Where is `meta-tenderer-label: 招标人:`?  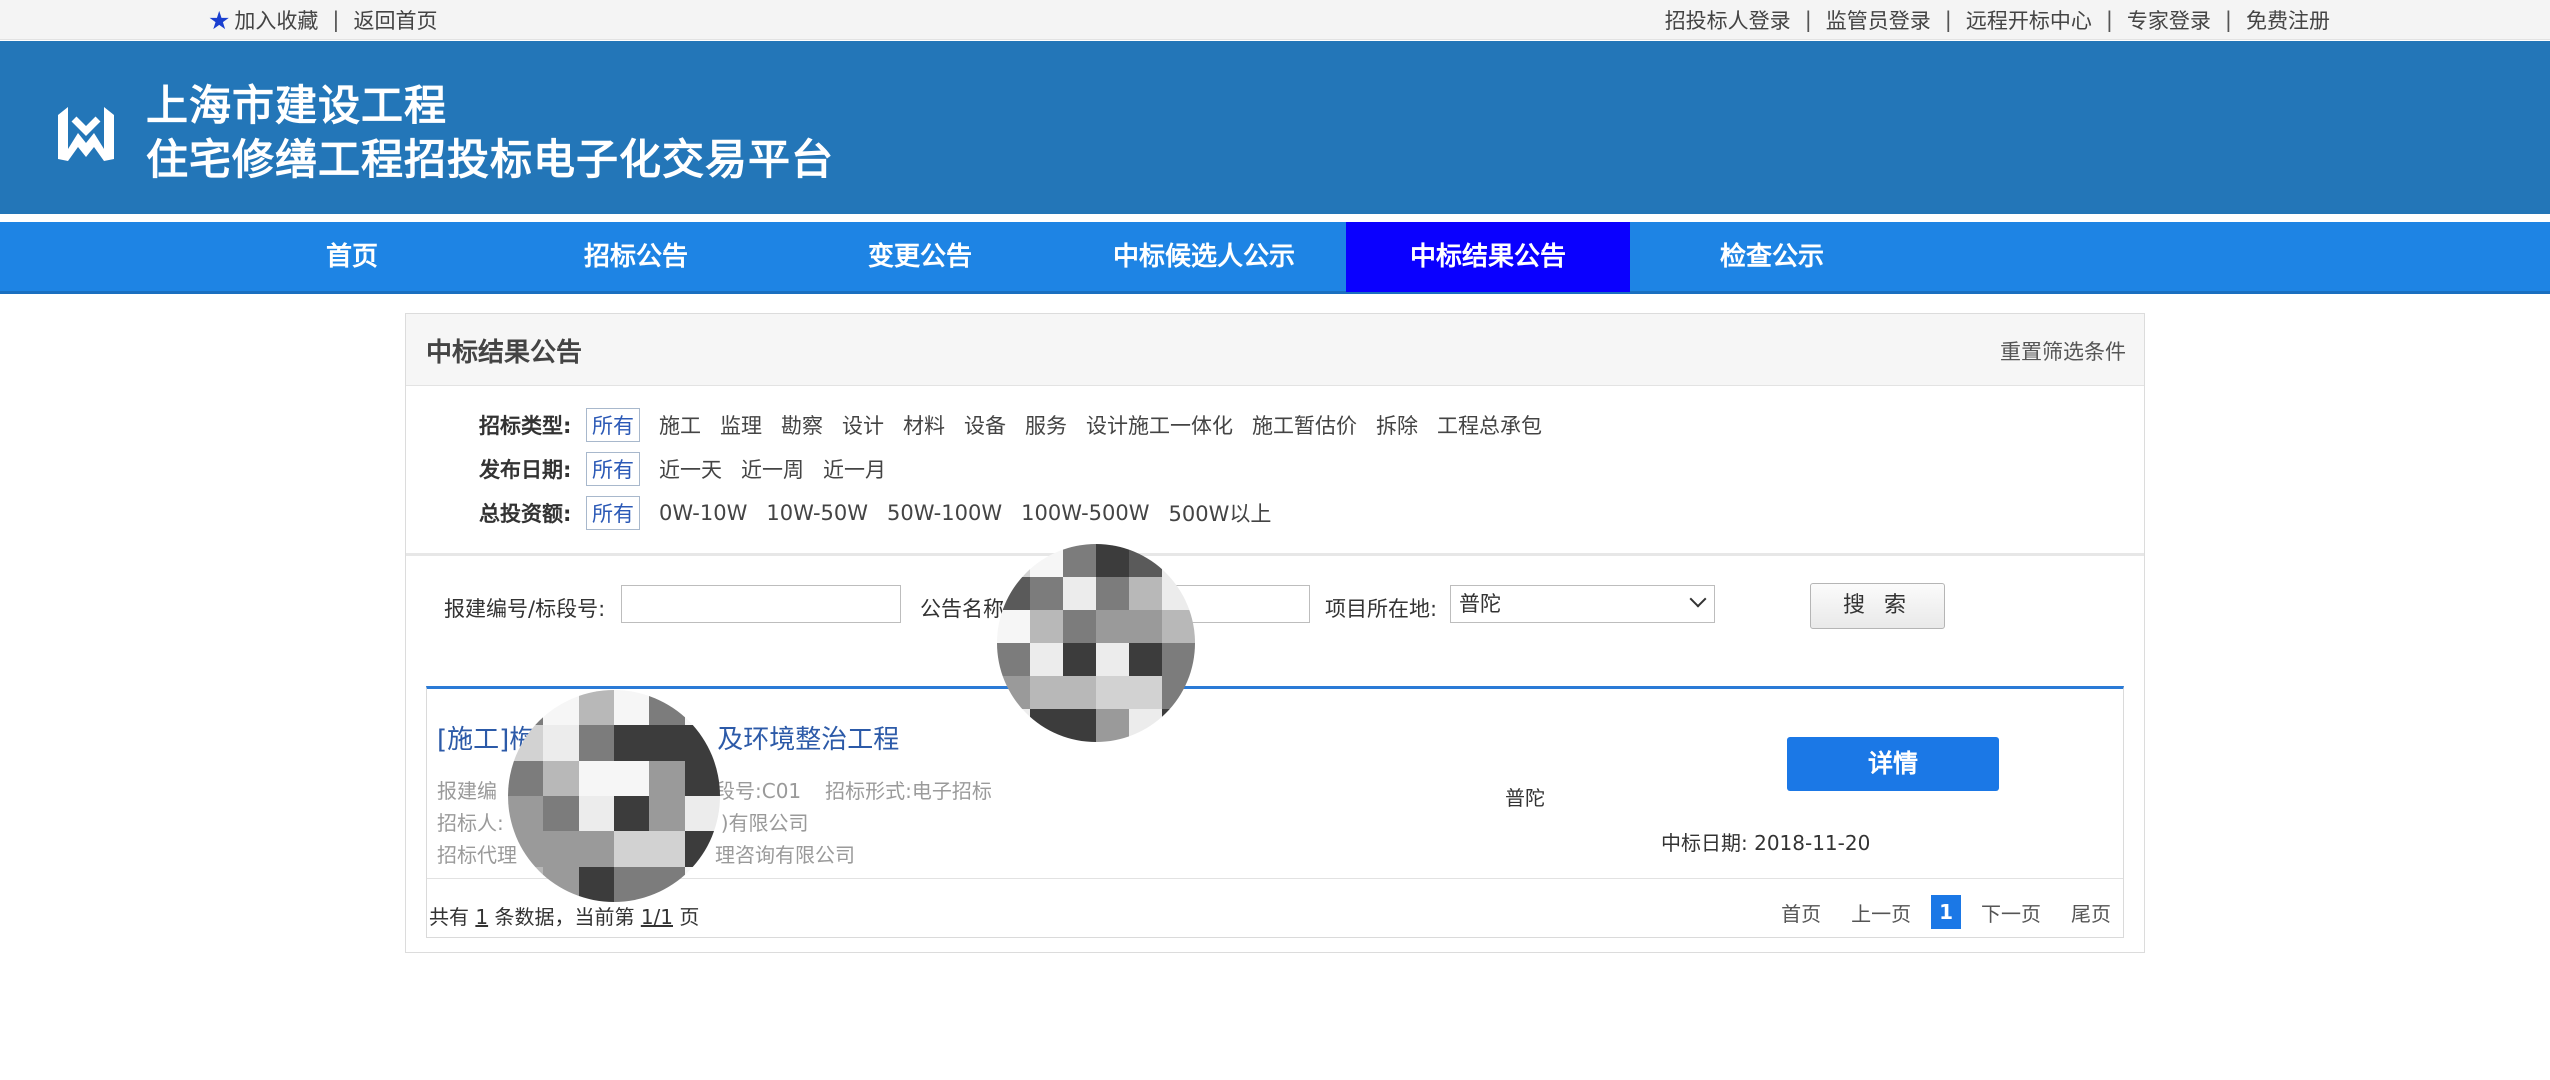 meta-tenderer-label: 招标人: is located at coordinates (470, 823).